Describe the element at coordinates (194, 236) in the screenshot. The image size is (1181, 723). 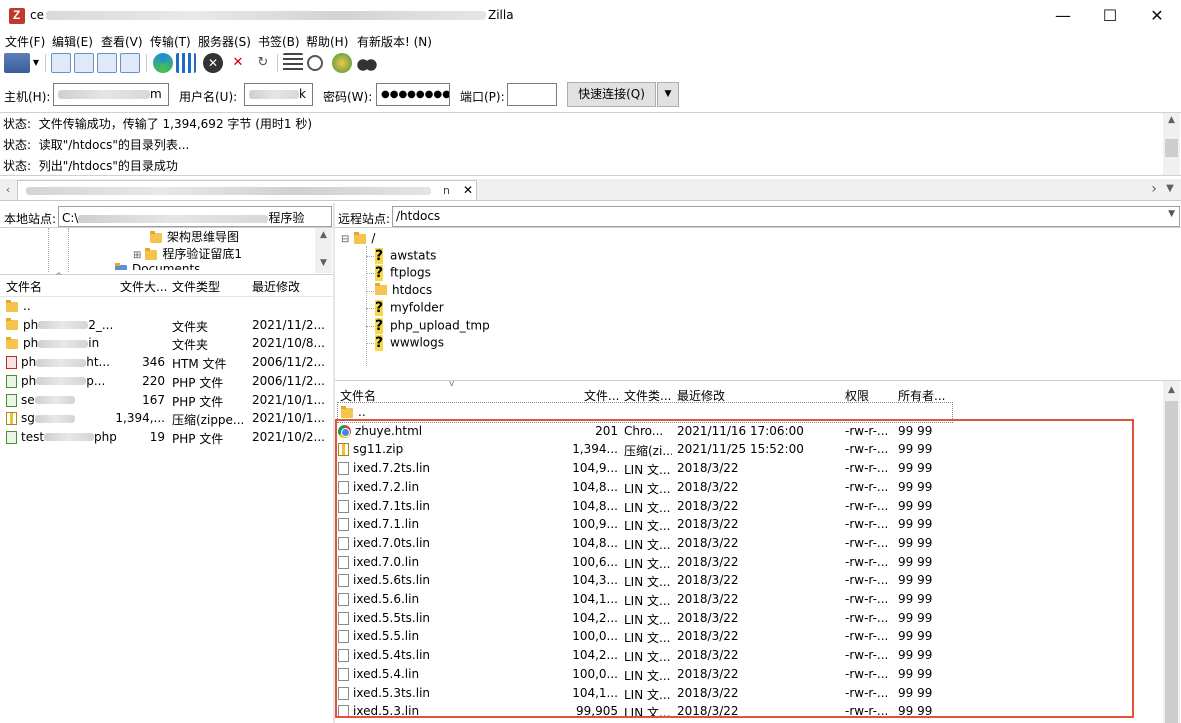
I see `local-tree-item: 架构思维导图` at that location.